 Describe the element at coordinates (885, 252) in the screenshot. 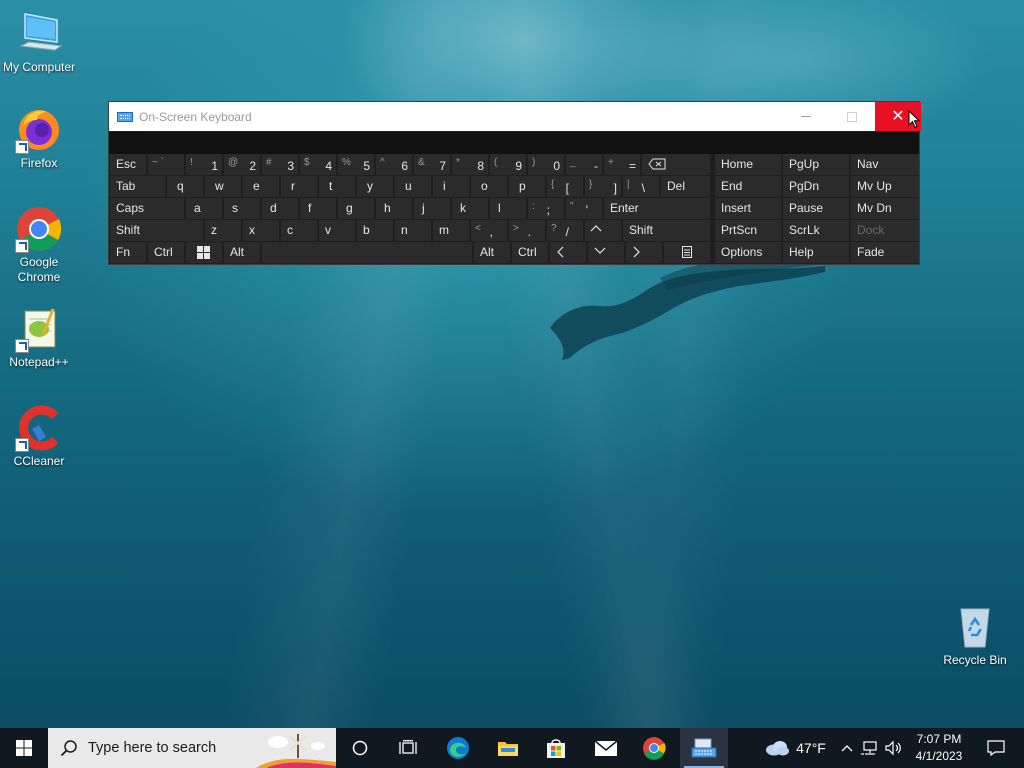

I see `key-fade: Fade` at that location.